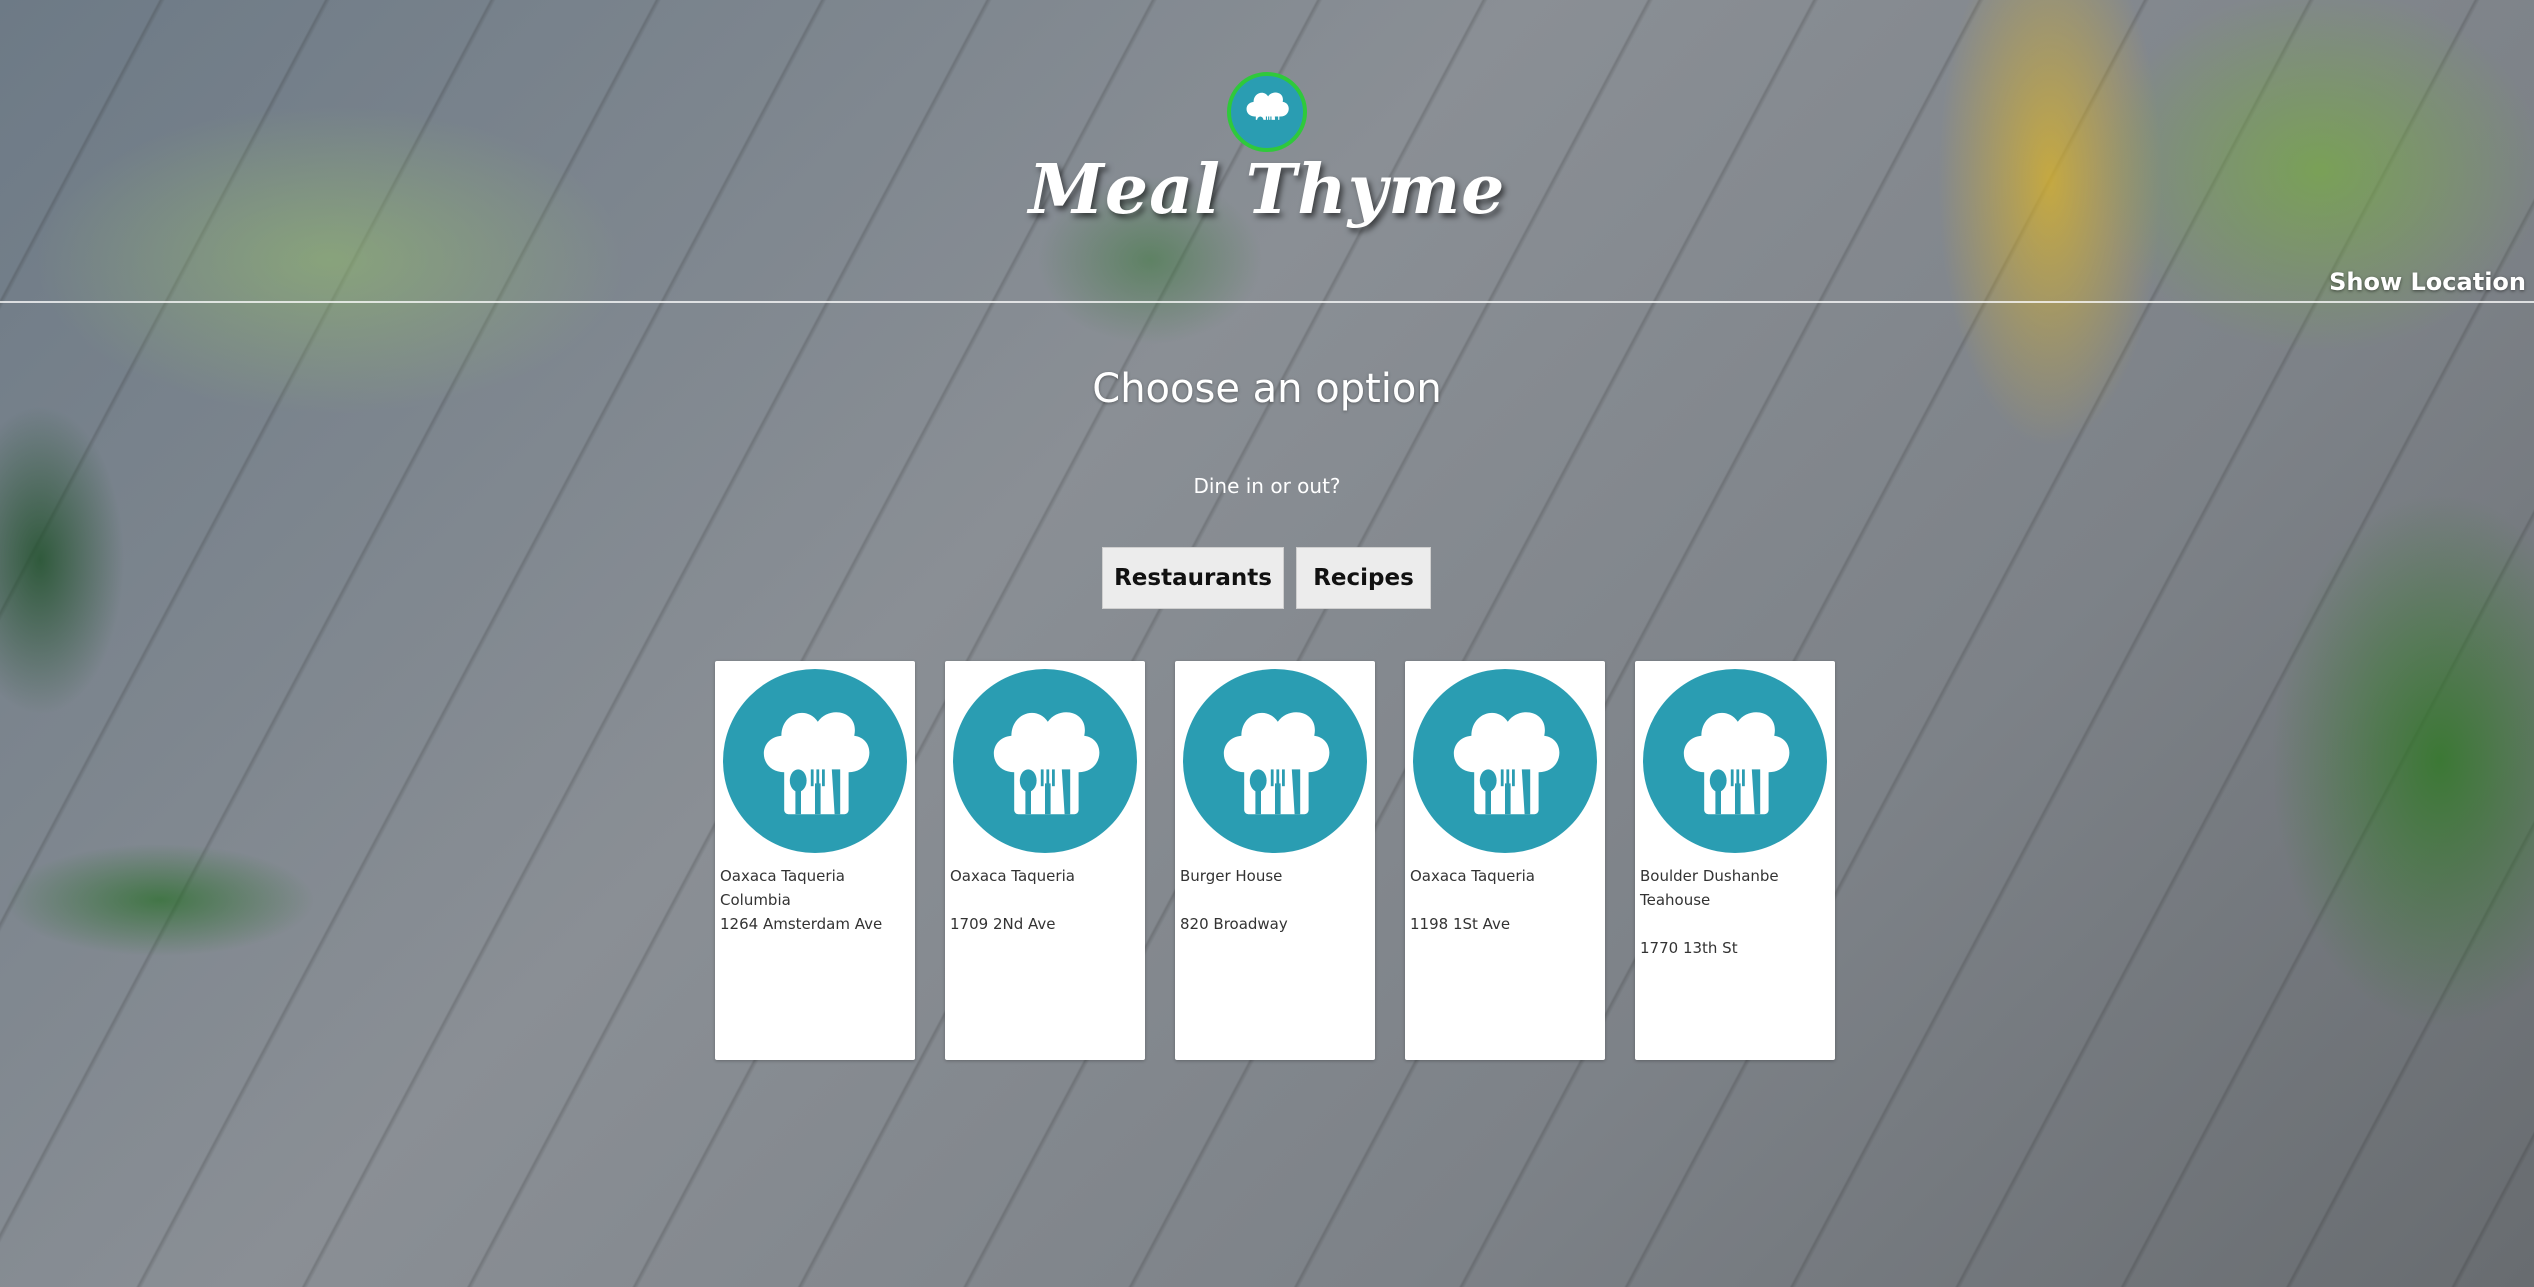 Image resolution: width=2534 pixels, height=1287 pixels. What do you see at coordinates (2427, 282) in the screenshot?
I see `show-location-link: Show Location` at bounding box center [2427, 282].